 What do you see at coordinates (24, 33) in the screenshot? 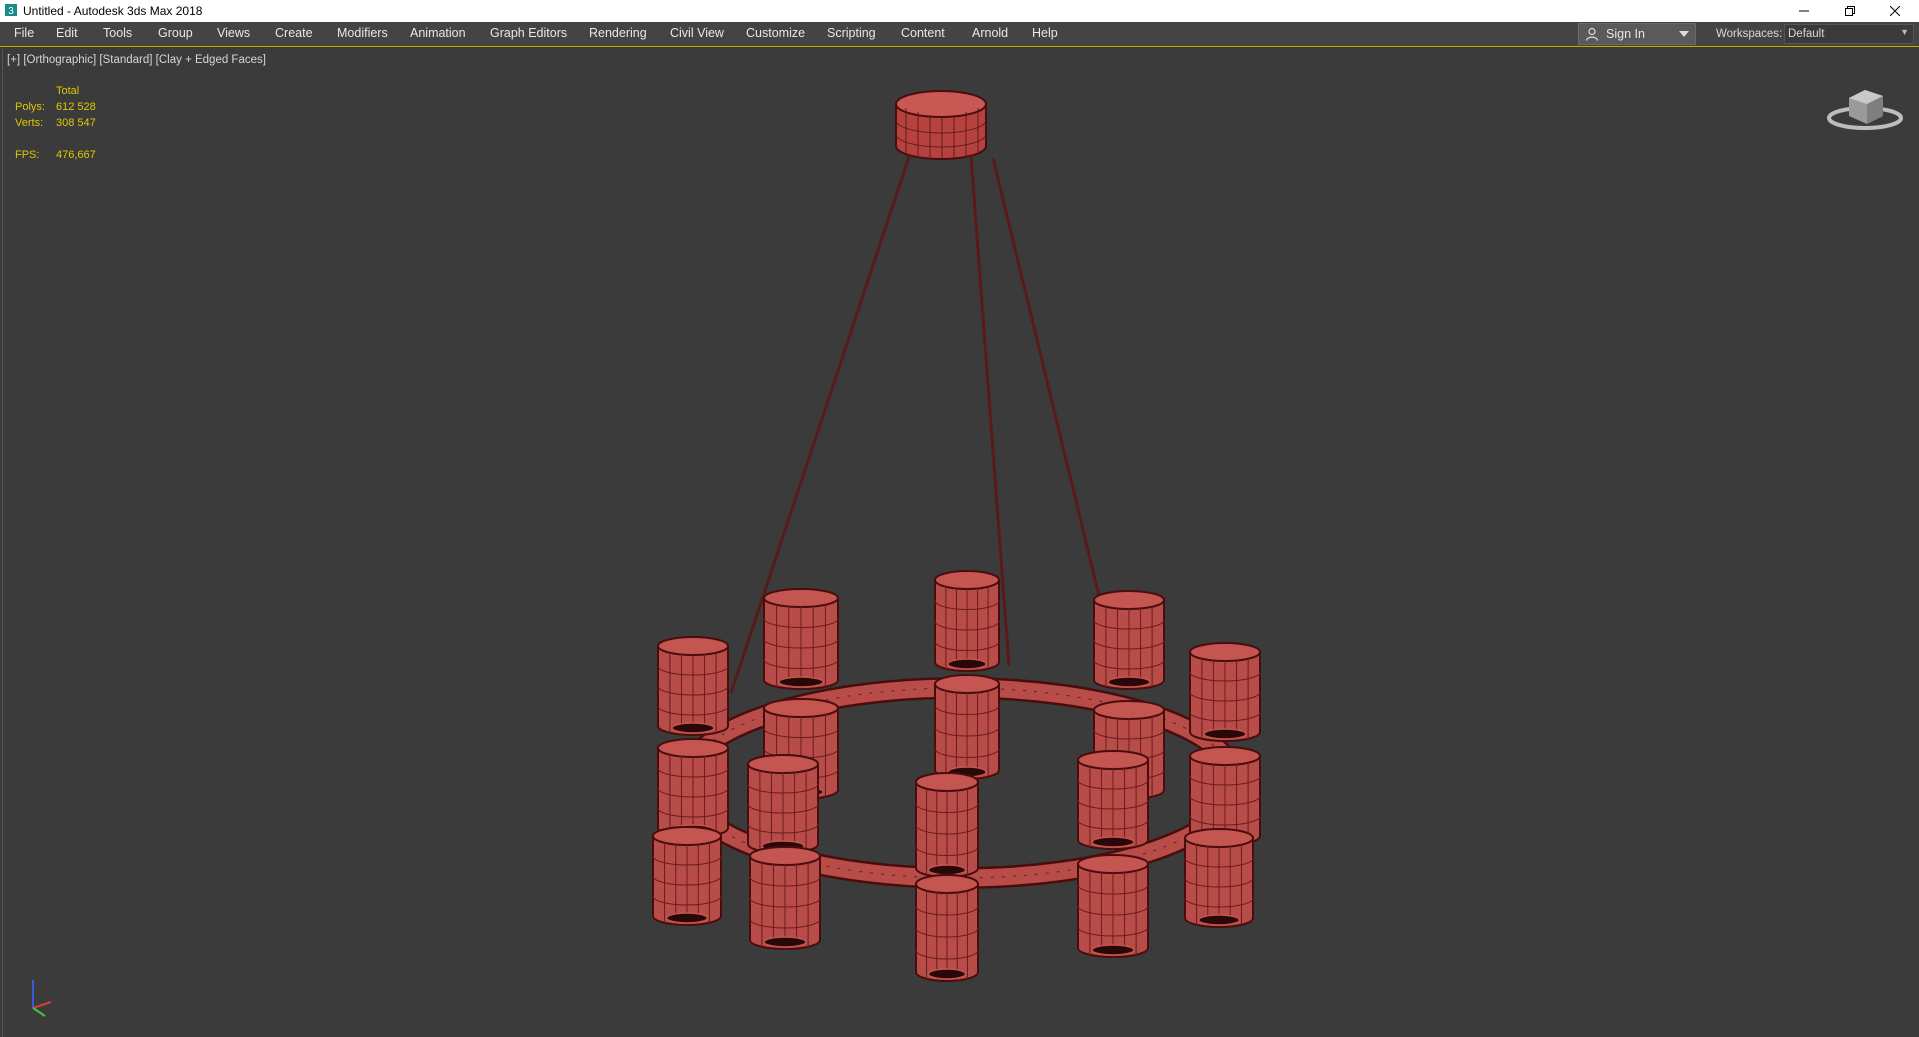
I see `menu-file: File` at bounding box center [24, 33].